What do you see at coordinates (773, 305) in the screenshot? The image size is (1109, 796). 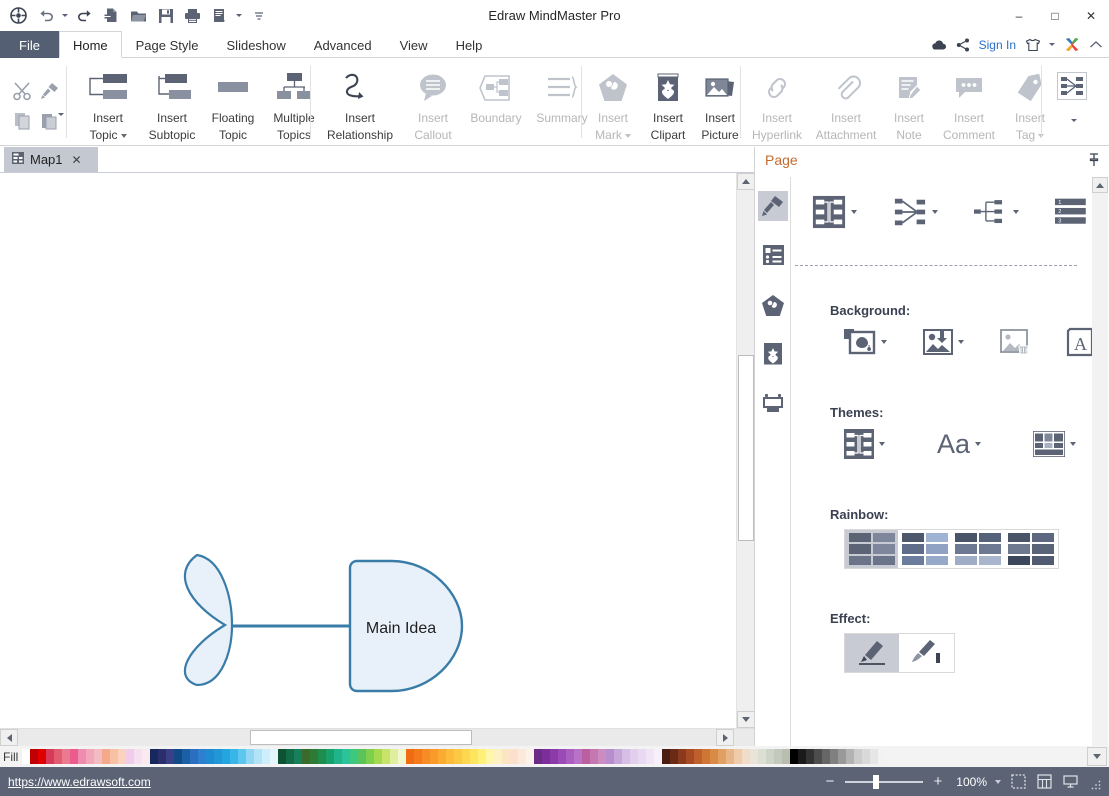 I see `rail-button-mark` at bounding box center [773, 305].